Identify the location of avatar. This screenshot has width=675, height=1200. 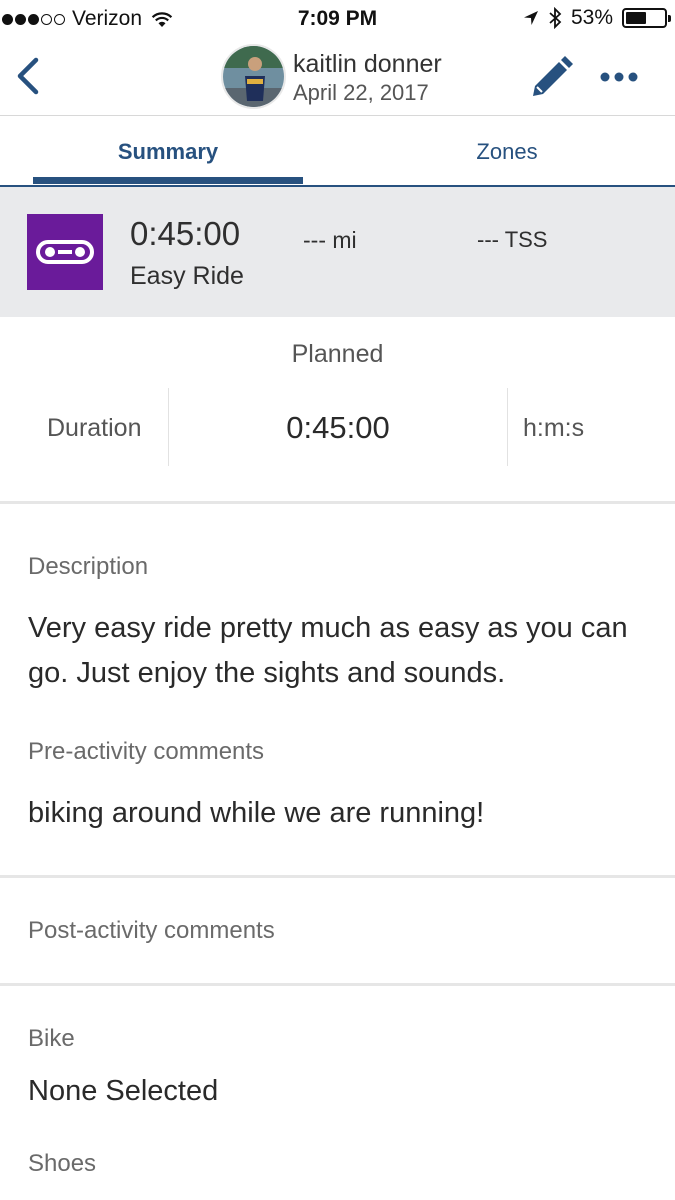
(253, 76).